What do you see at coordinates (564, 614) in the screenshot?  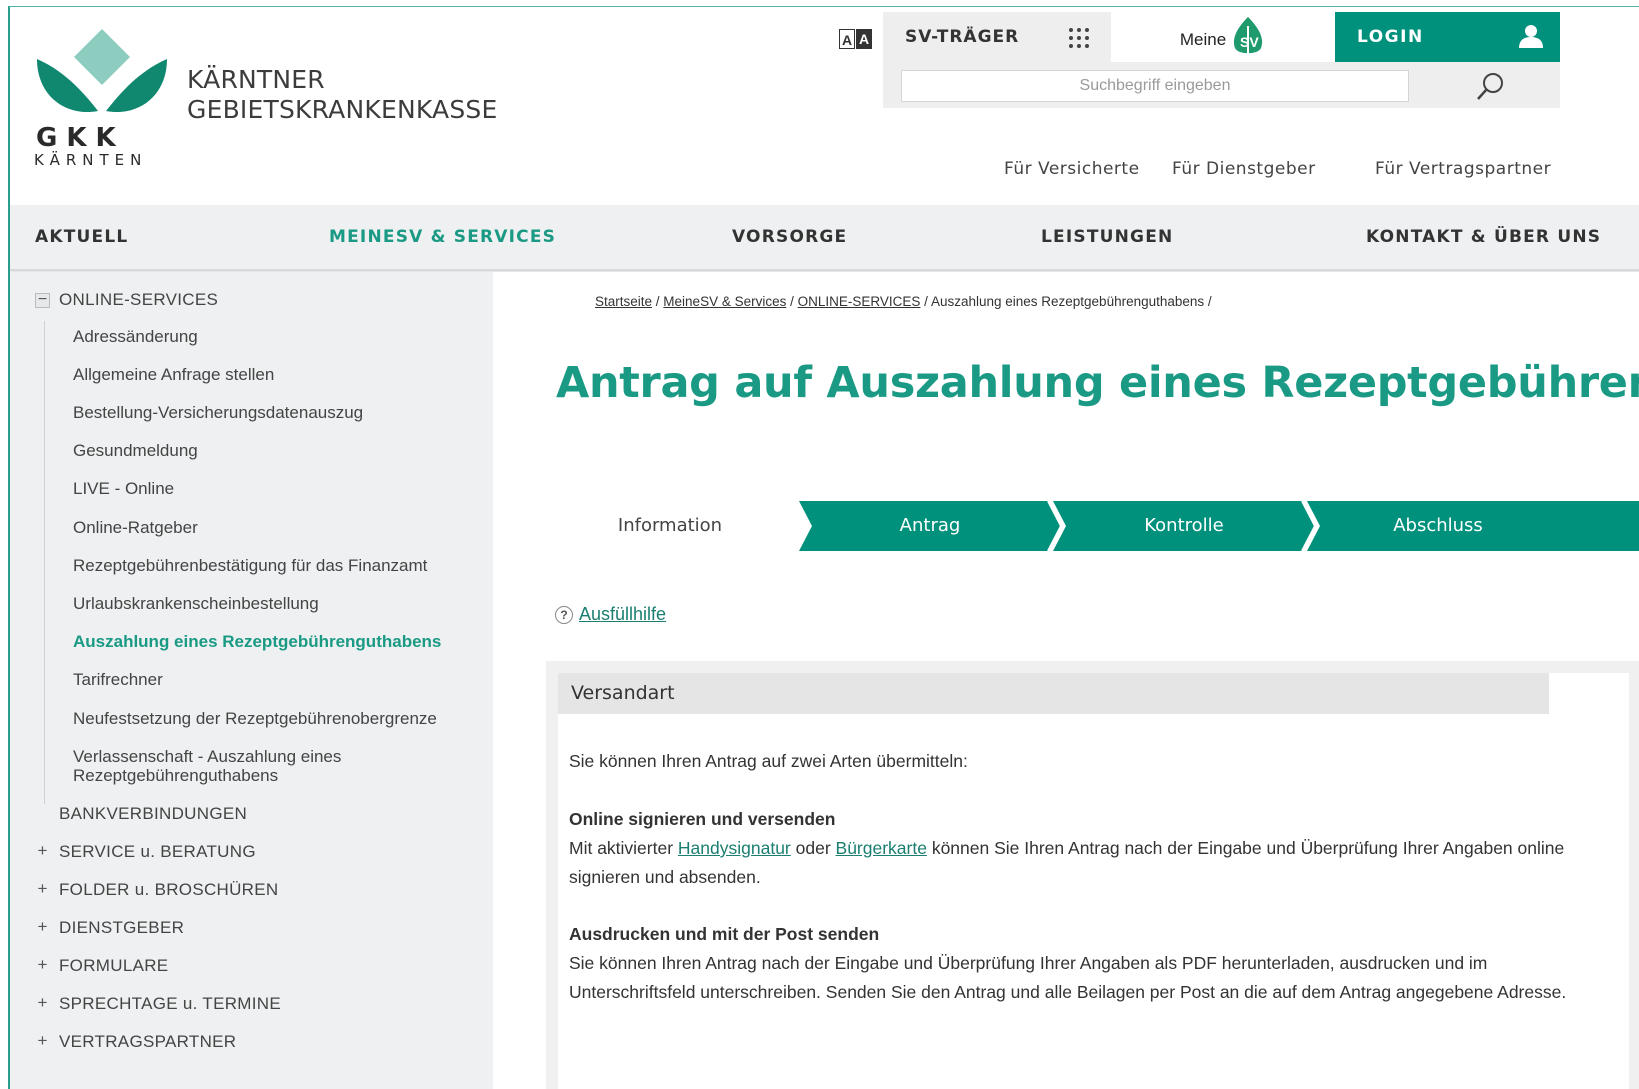 I see `question-icon: ?` at bounding box center [564, 614].